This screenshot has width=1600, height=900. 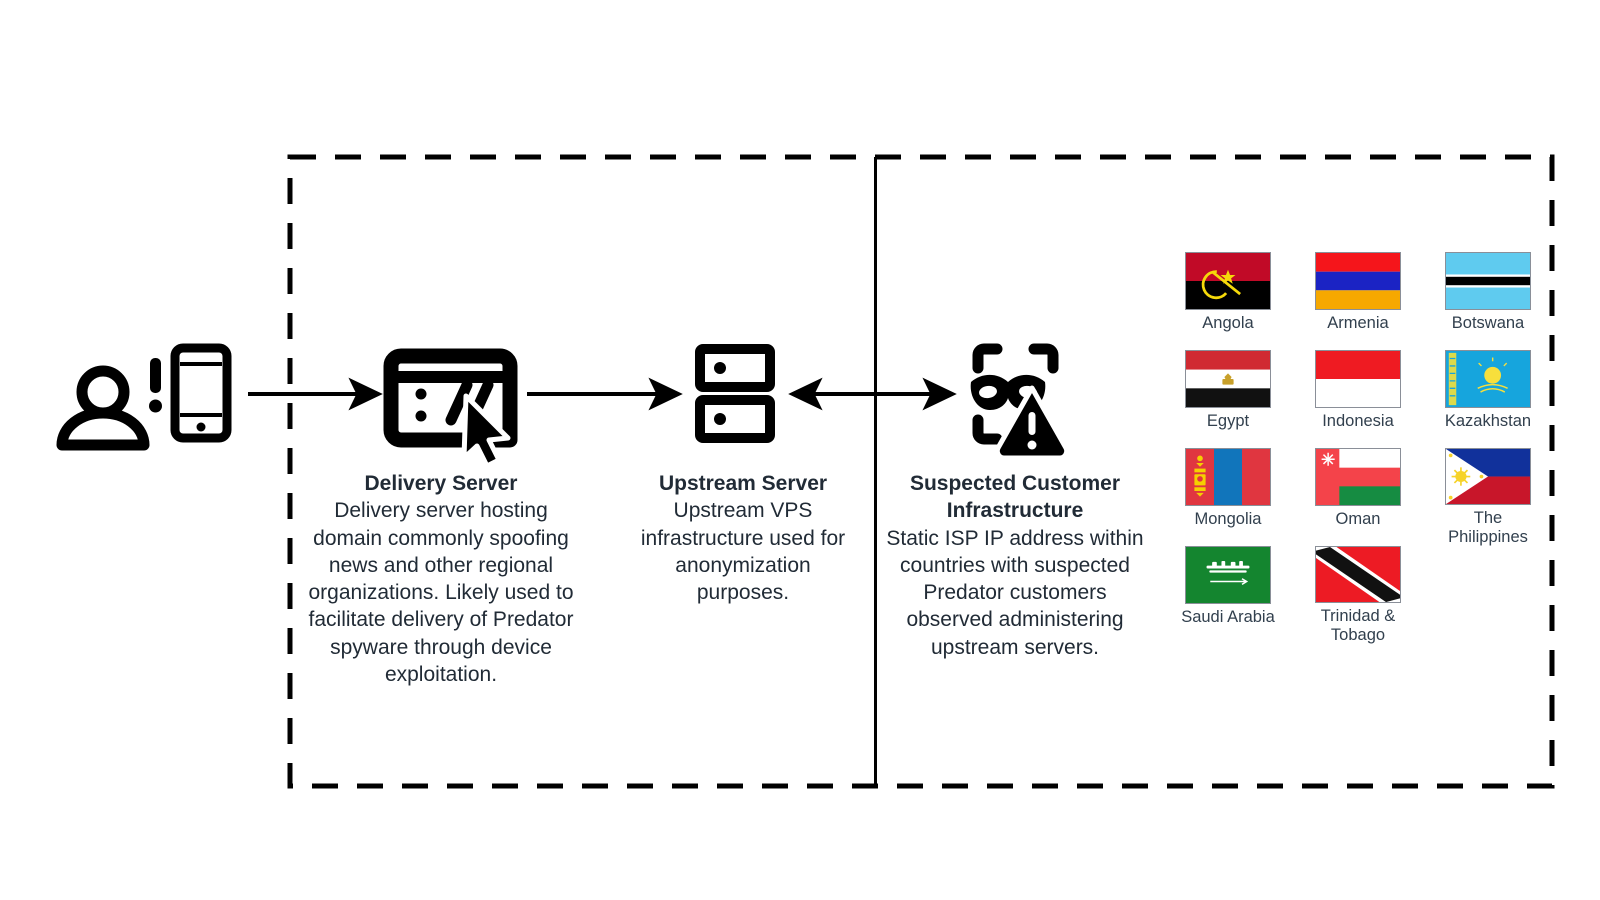 I want to click on country-label: Kazakhstan, so click(x=1488, y=421).